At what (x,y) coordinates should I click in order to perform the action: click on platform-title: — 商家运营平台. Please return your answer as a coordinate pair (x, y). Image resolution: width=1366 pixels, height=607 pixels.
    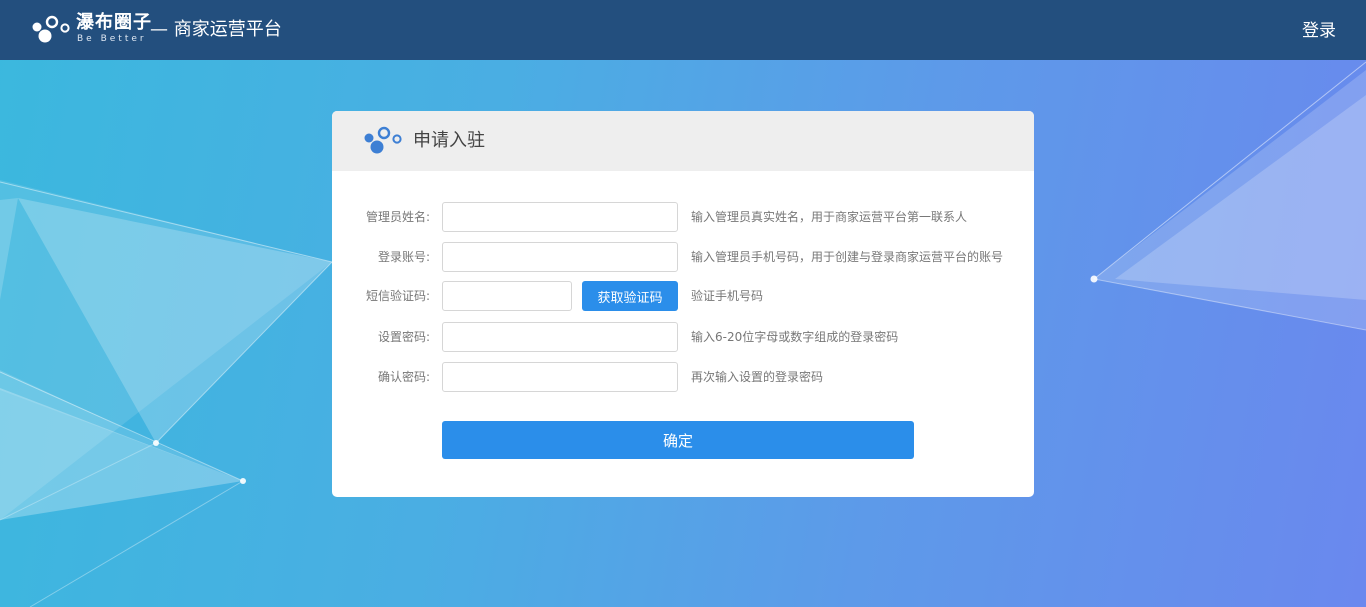
    Looking at the image, I should click on (216, 29).